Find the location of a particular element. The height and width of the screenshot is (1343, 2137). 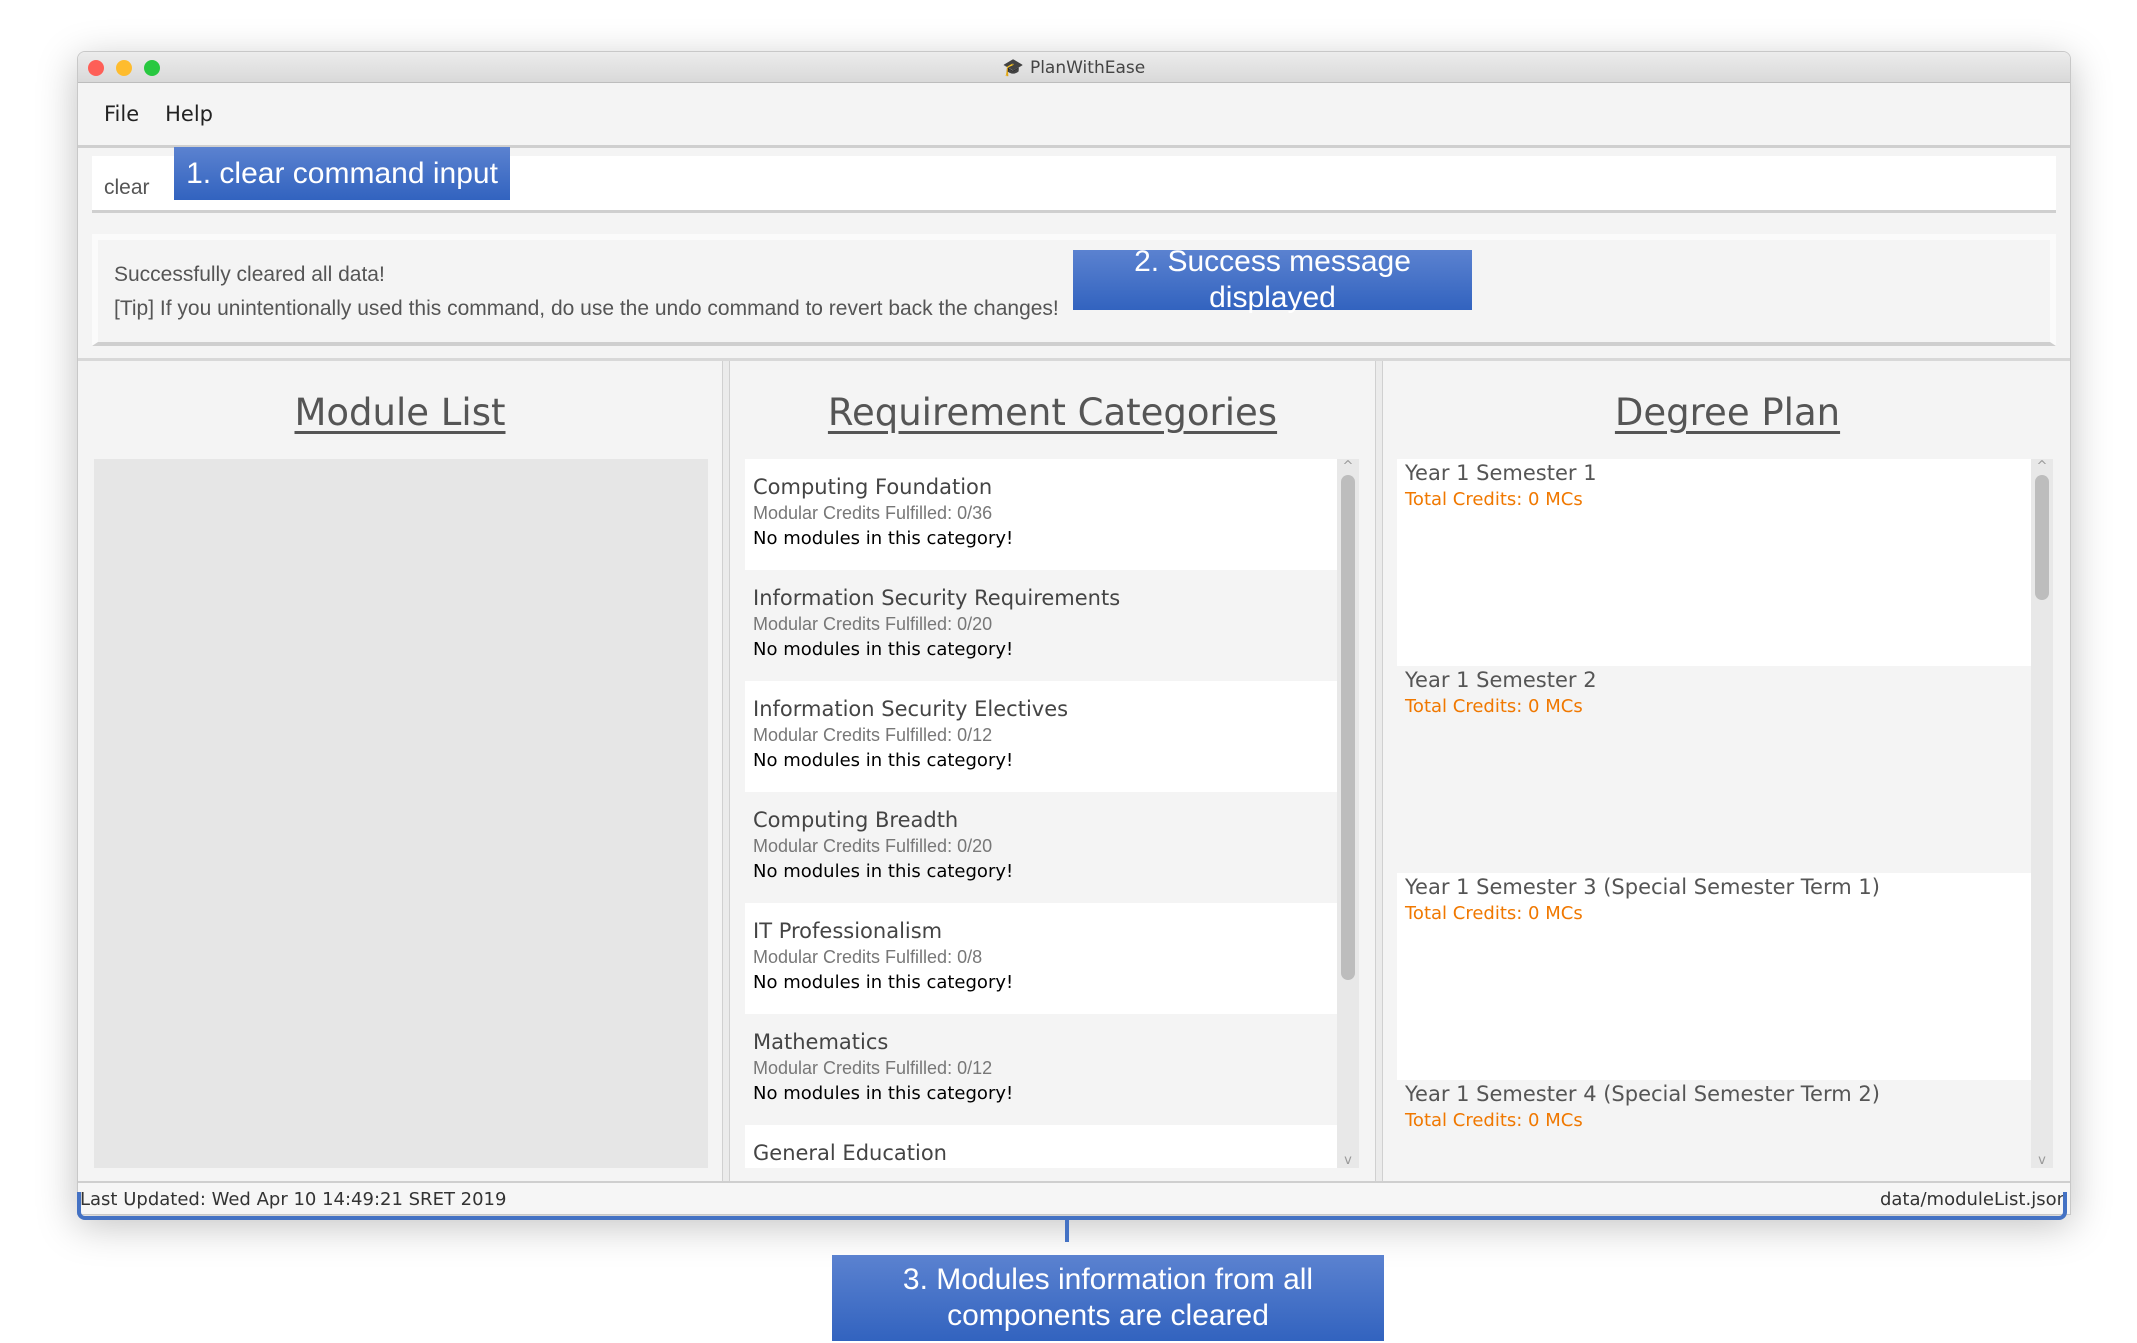

requirement-scrollbar: ^ v is located at coordinates (1348, 813).